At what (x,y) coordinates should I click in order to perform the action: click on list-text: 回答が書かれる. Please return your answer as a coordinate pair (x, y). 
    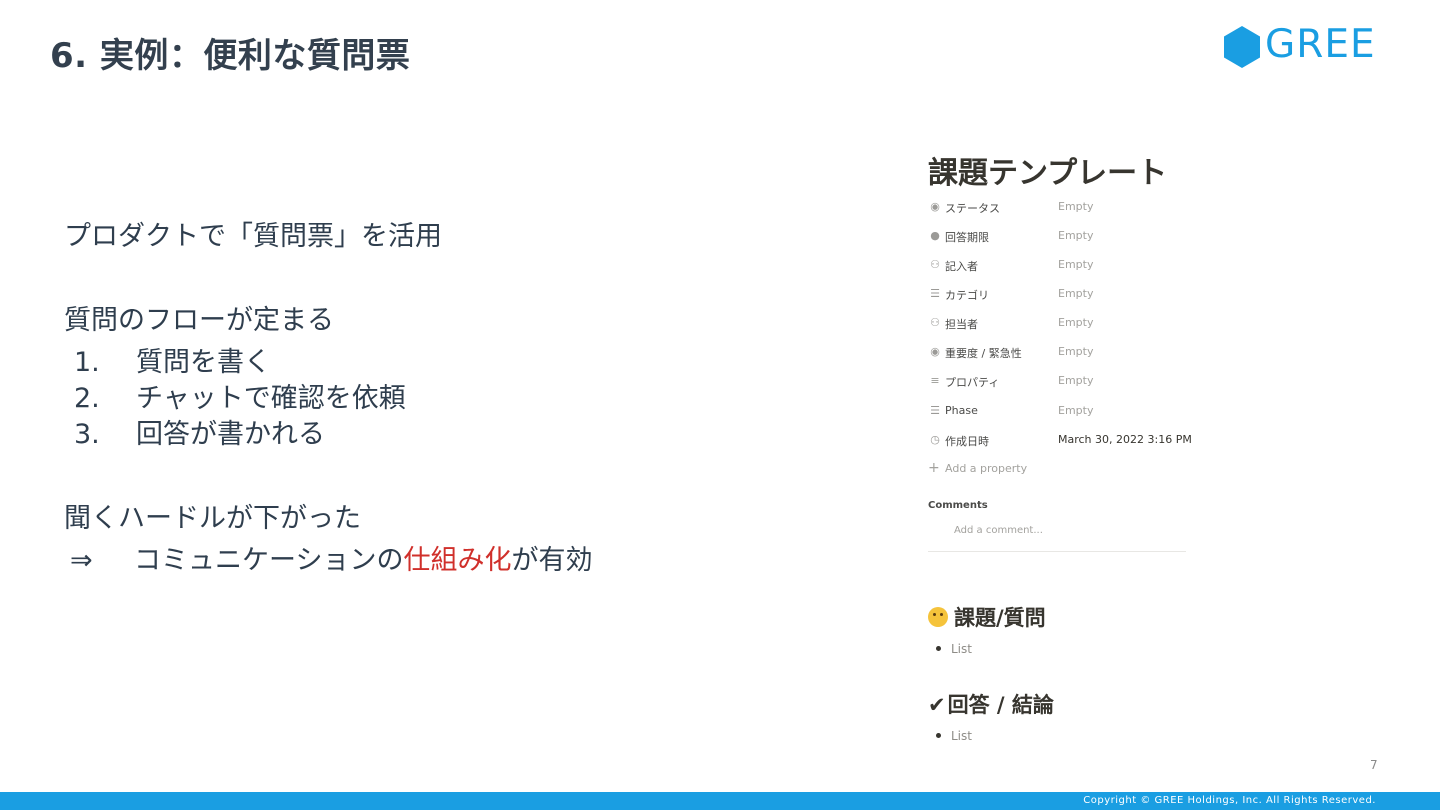
    Looking at the image, I should click on (230, 434).